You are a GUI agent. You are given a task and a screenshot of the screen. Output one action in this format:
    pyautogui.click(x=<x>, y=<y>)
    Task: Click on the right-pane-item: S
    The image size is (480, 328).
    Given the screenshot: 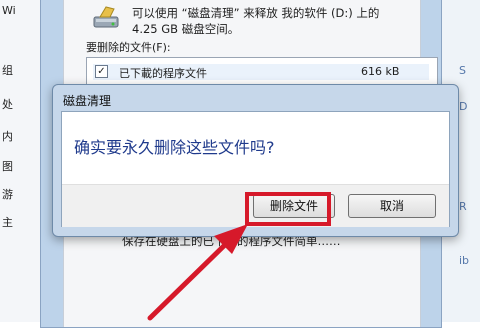 What is the action you would take?
    pyautogui.click(x=462, y=70)
    